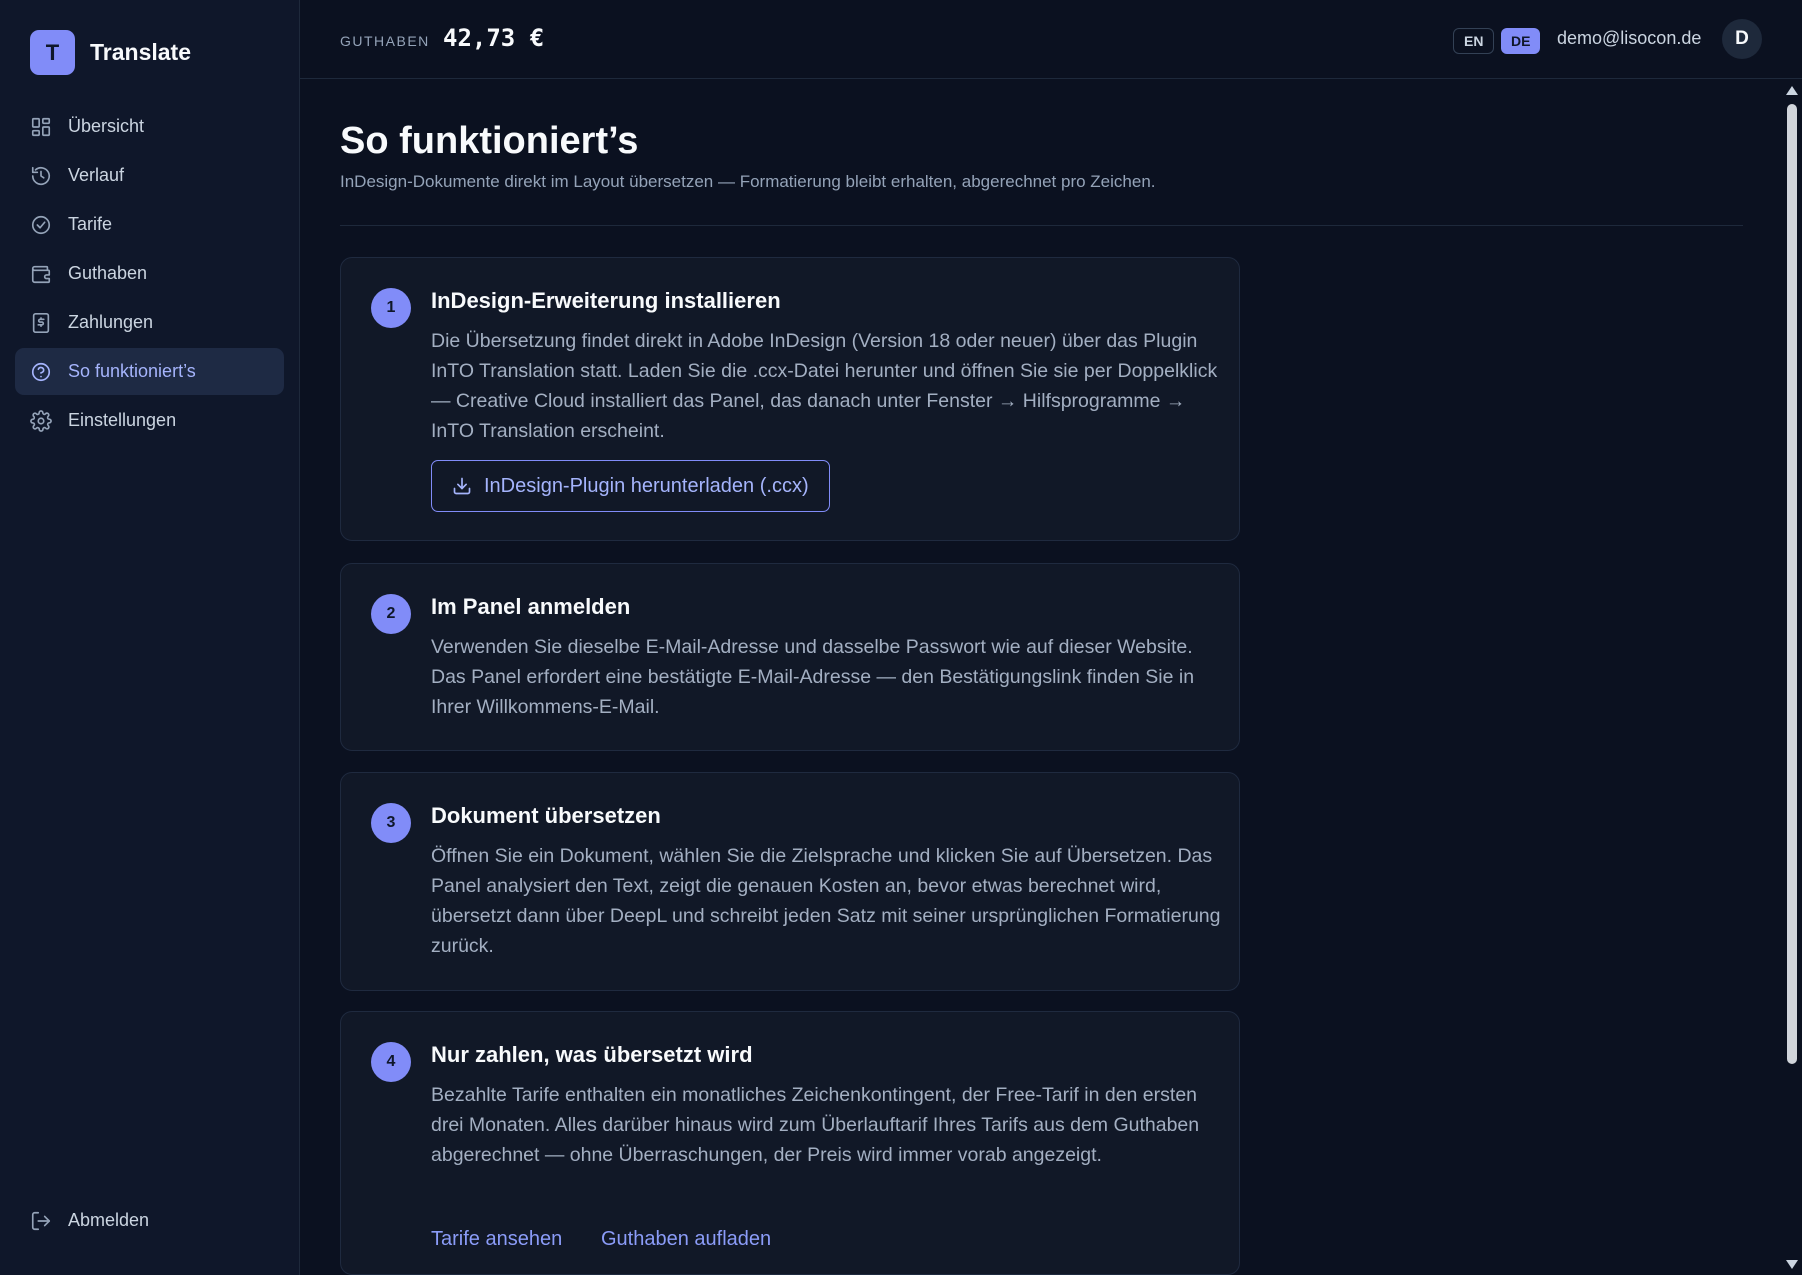 The height and width of the screenshot is (1275, 1802). What do you see at coordinates (686, 1239) in the screenshot?
I see `topup-balance-link: Guthaben aufladen` at bounding box center [686, 1239].